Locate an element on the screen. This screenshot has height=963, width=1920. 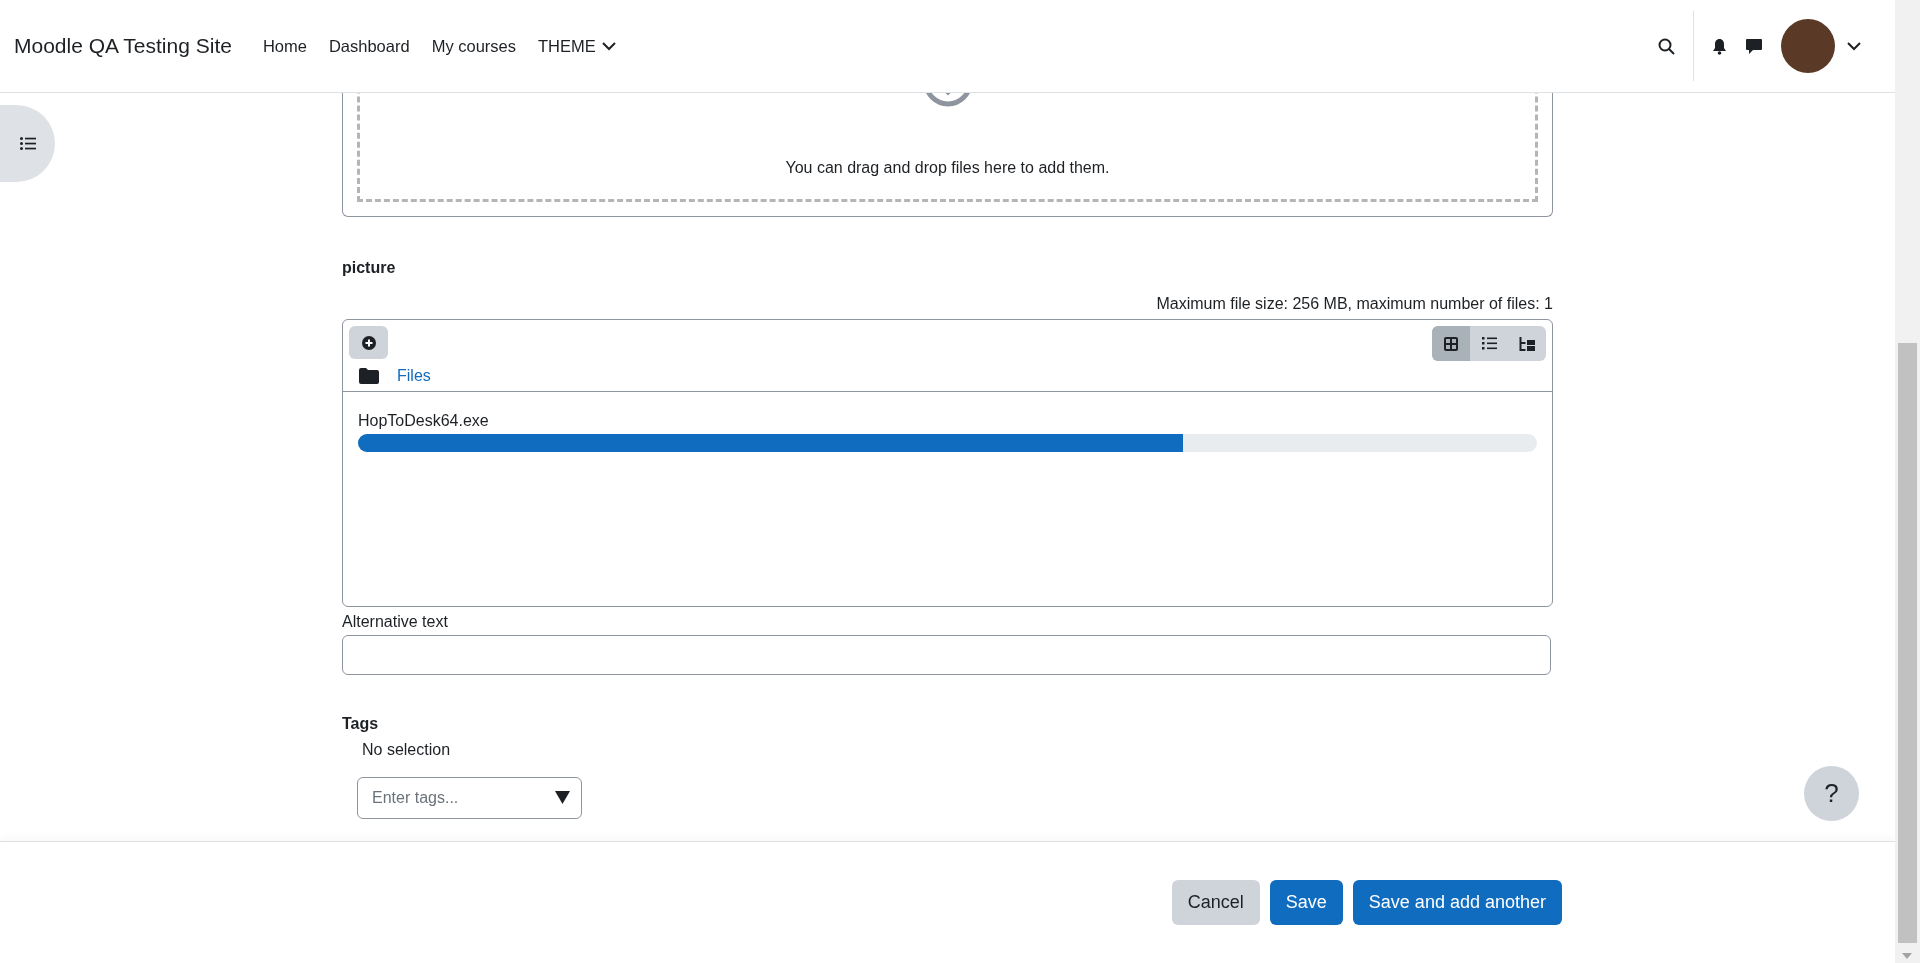
plus-circle-icon is located at coordinates (368, 342).